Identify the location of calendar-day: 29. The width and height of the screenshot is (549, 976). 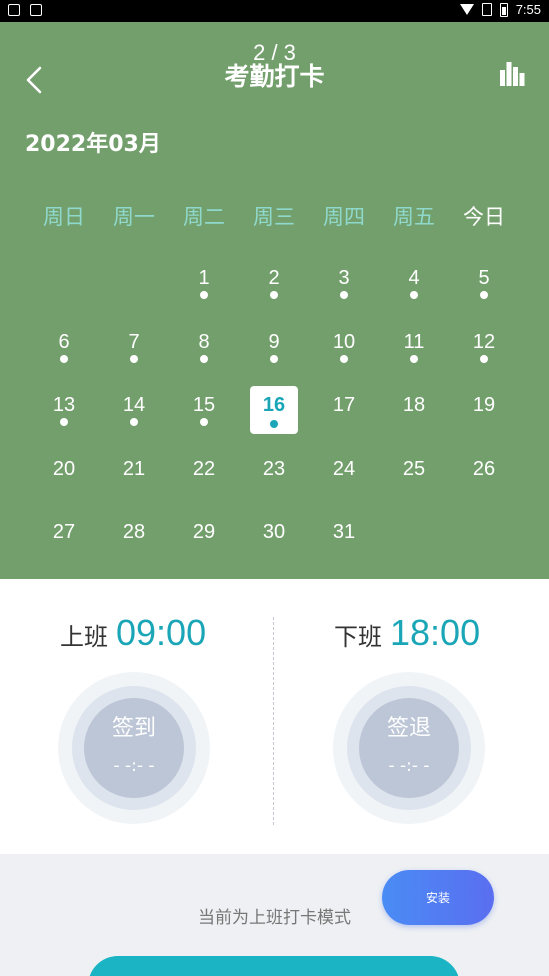
(204, 545).